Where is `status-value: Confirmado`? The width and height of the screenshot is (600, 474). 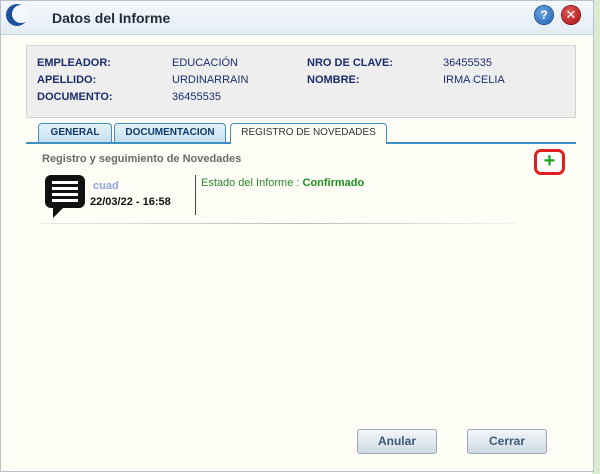 status-value: Confirmado is located at coordinates (333, 183).